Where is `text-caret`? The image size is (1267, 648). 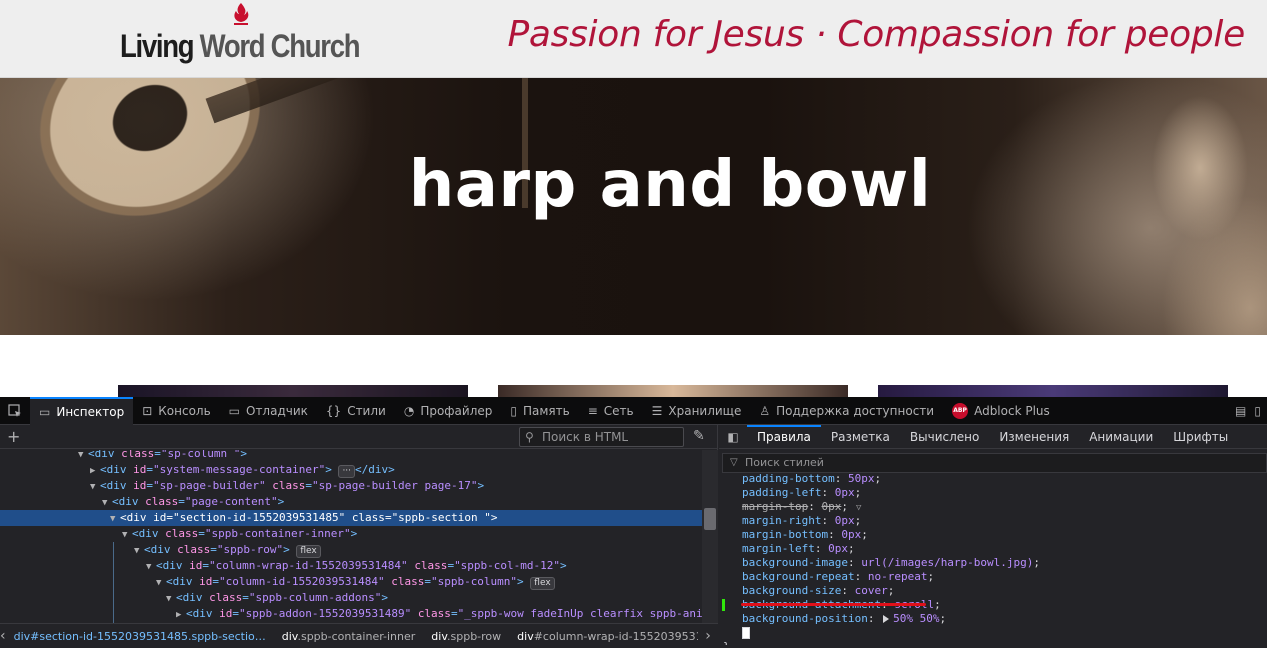 text-caret is located at coordinates (746, 633).